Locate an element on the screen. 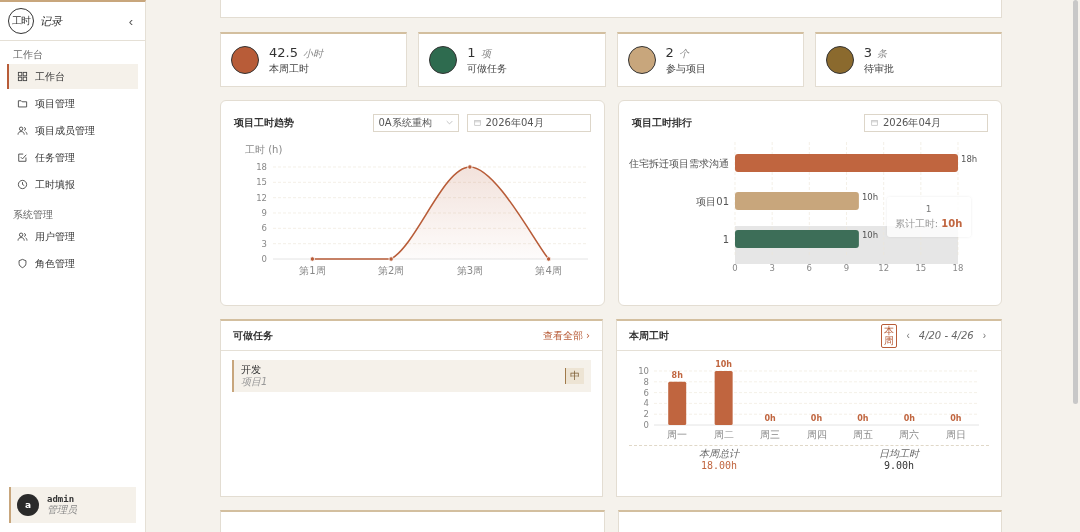  stat-label: 本周工时 is located at coordinates (289, 68).